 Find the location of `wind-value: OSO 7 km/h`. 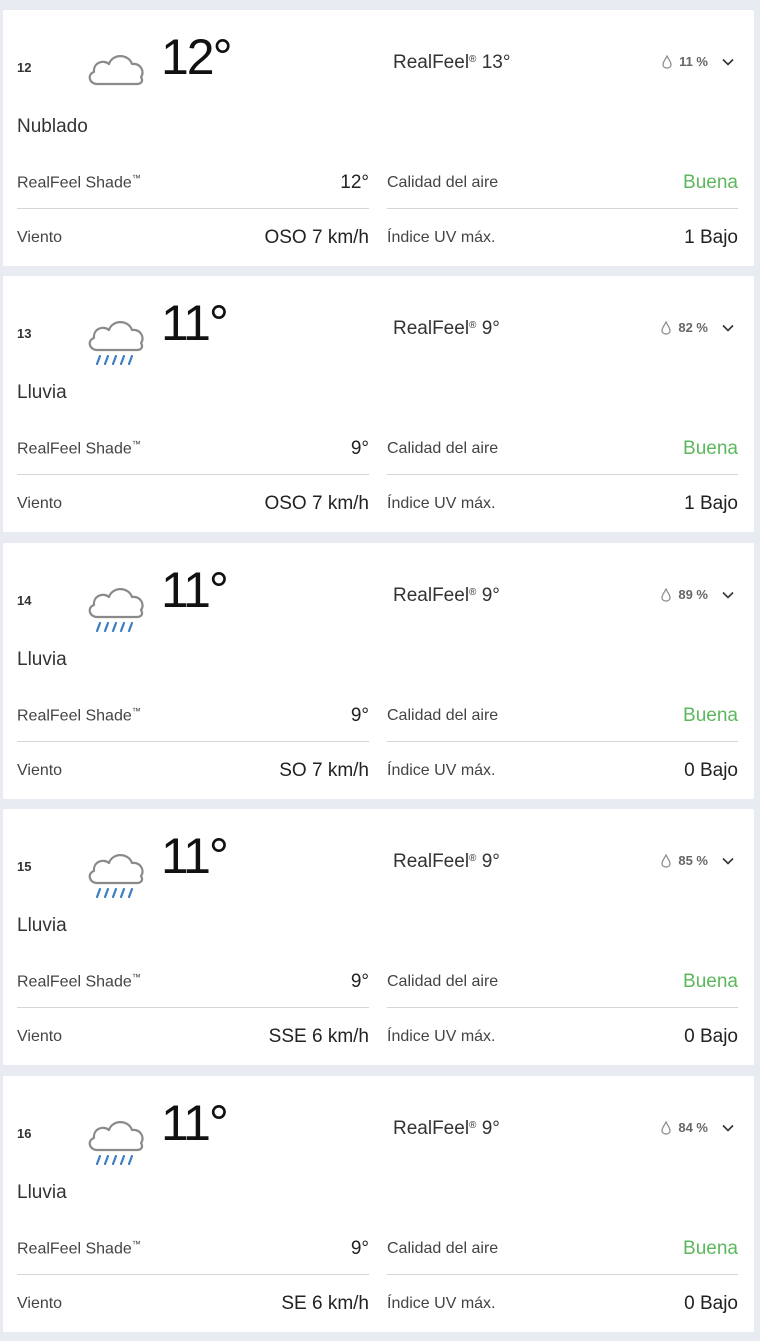

wind-value: OSO 7 km/h is located at coordinates (316, 503).